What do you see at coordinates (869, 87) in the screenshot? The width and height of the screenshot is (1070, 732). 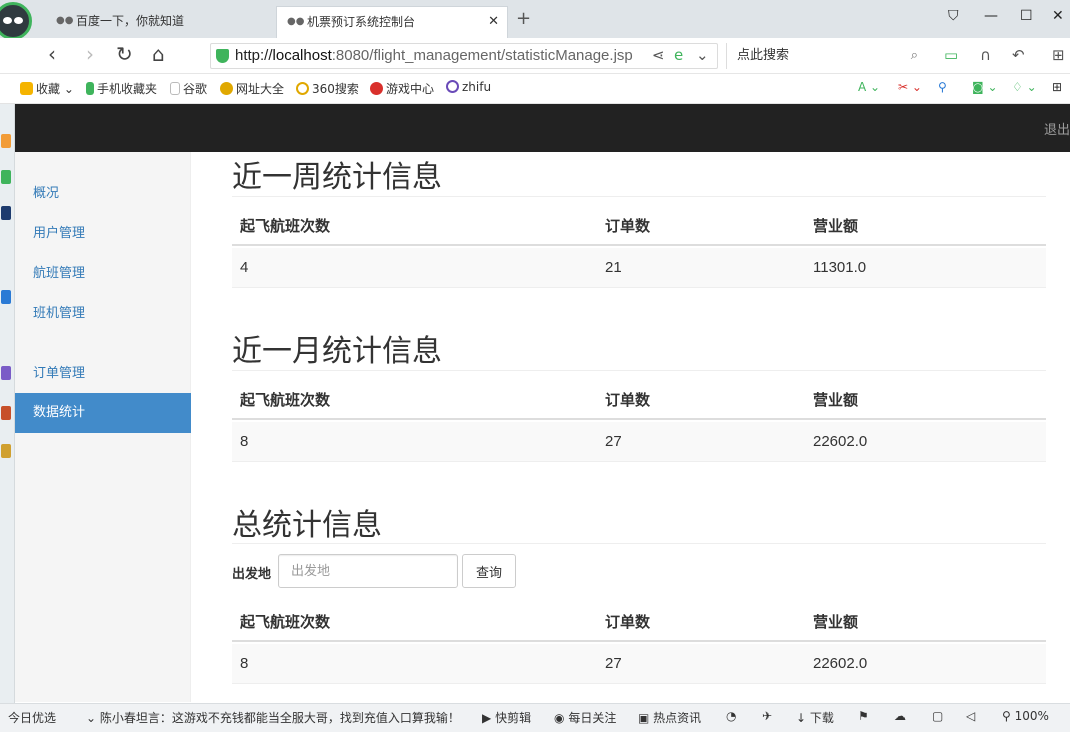 I see `extension-a-icon: A ⌄` at bounding box center [869, 87].